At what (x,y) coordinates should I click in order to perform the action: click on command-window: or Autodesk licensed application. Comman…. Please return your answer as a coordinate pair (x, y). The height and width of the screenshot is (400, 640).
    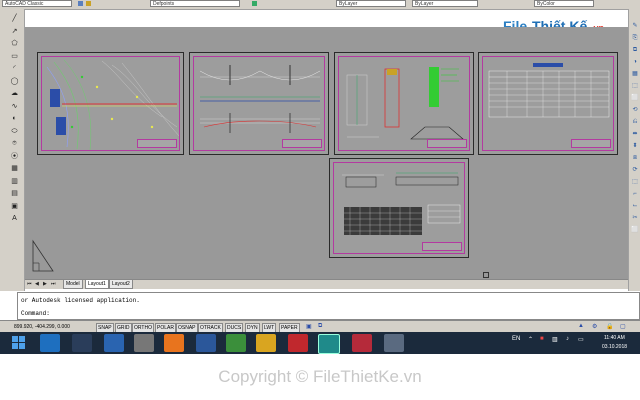
    Looking at the image, I should click on (328, 306).